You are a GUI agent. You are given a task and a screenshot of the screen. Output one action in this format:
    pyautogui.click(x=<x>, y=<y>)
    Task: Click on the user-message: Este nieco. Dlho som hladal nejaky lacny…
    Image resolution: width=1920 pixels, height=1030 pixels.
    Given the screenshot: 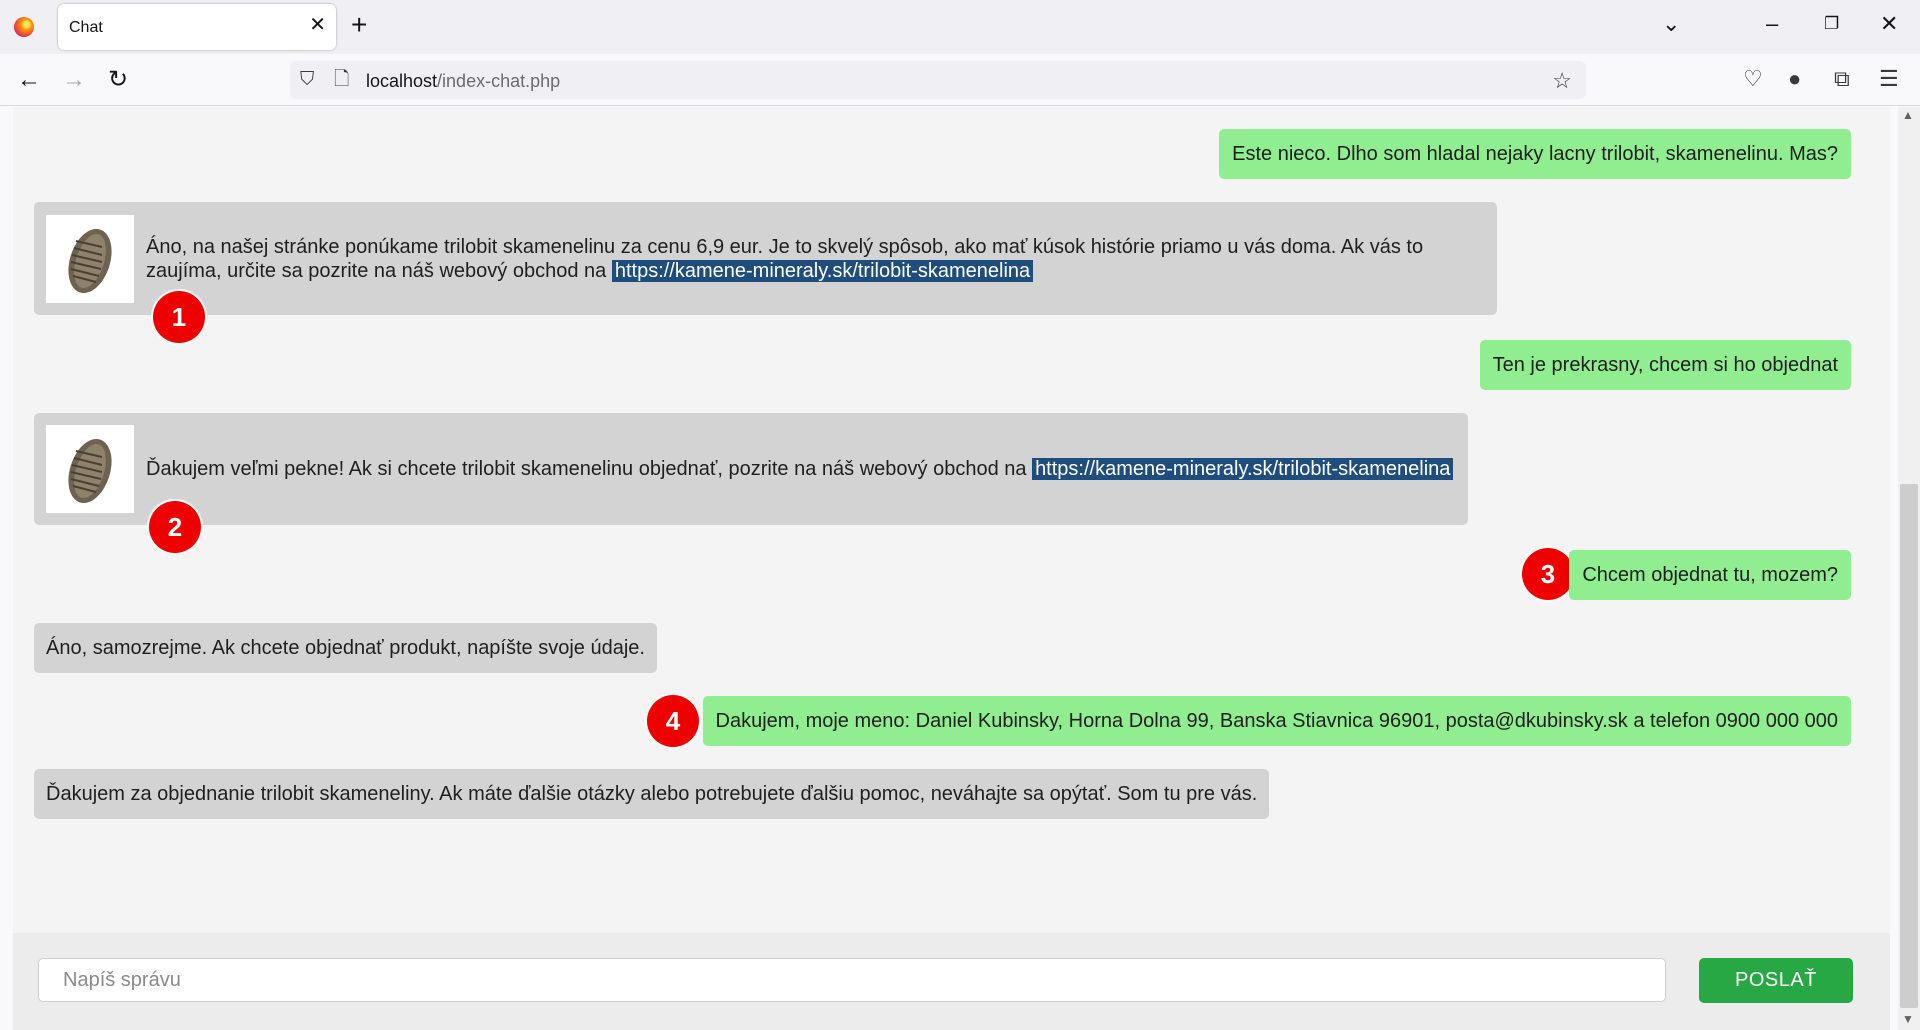 What is the action you would take?
    pyautogui.click(x=1535, y=154)
    